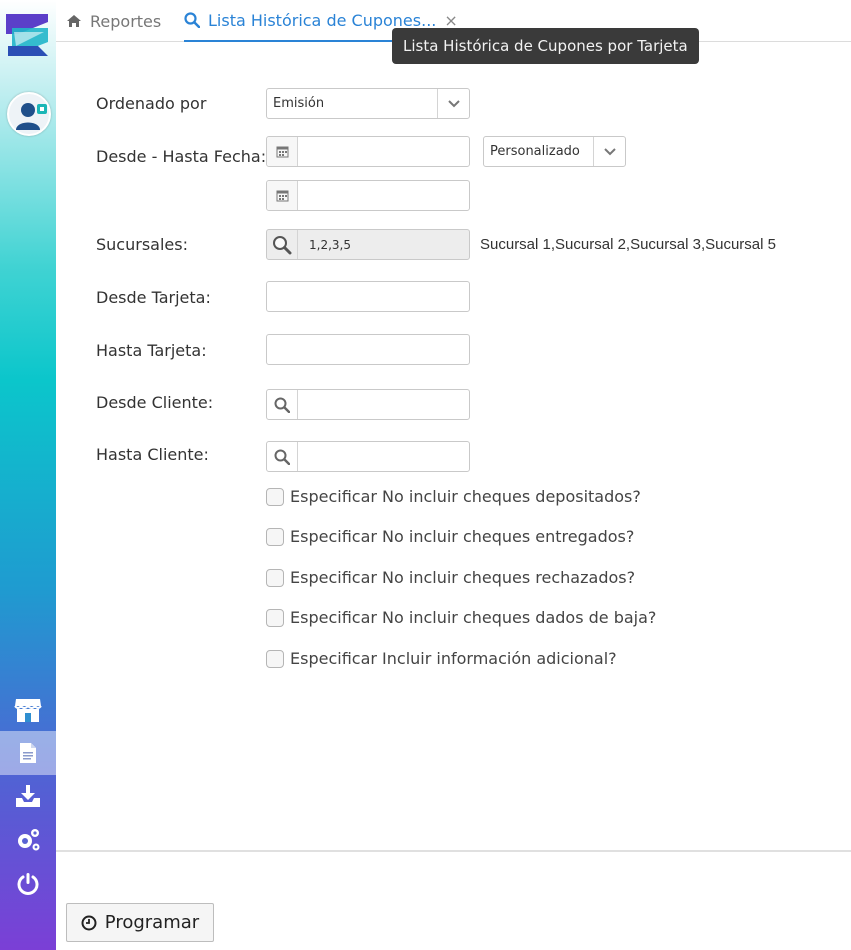 Image resolution: width=851 pixels, height=950 pixels. Describe the element at coordinates (181, 156) in the screenshot. I see `fecha-label: Desde - Hasta Fecha:` at that location.